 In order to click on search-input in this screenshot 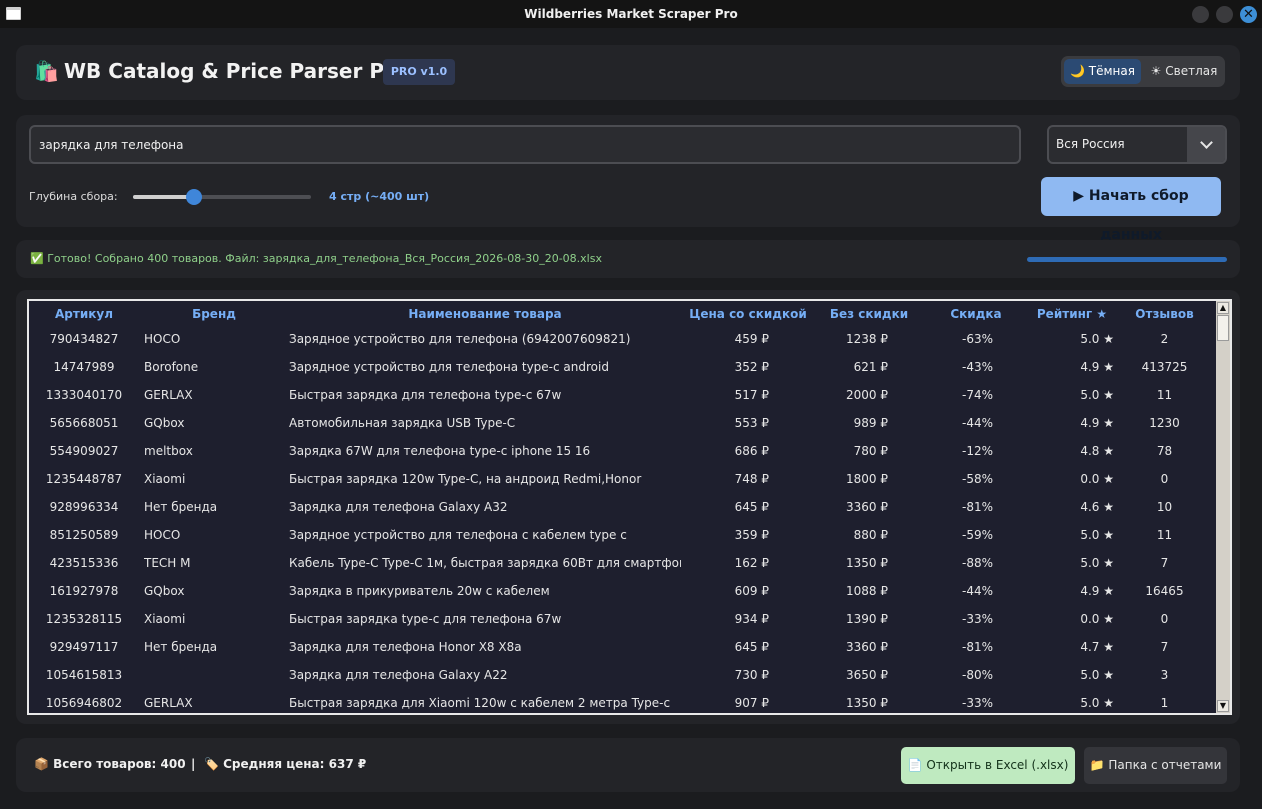, I will do `click(525, 144)`.